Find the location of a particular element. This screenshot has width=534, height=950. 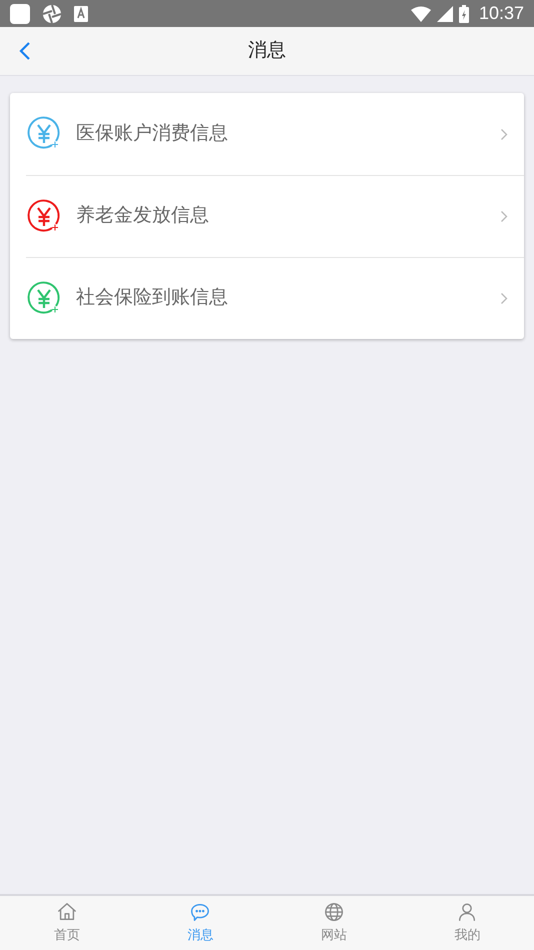

message-item: 养老金发放信息 is located at coordinates (275, 216).